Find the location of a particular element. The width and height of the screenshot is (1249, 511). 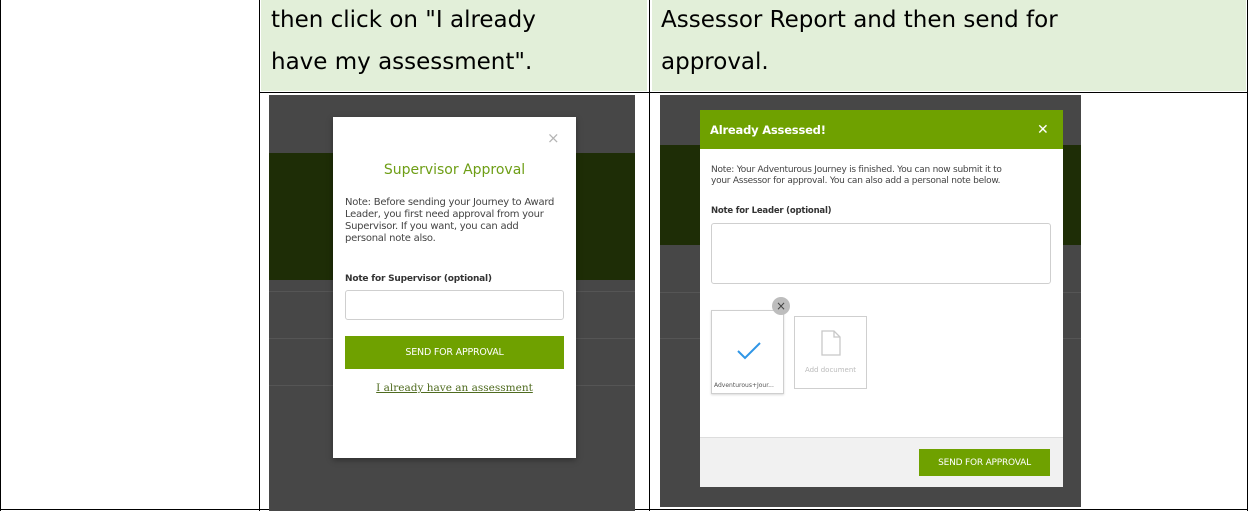

supervisor-note-label: Note for Supervisor (optional) is located at coordinates (418, 279).